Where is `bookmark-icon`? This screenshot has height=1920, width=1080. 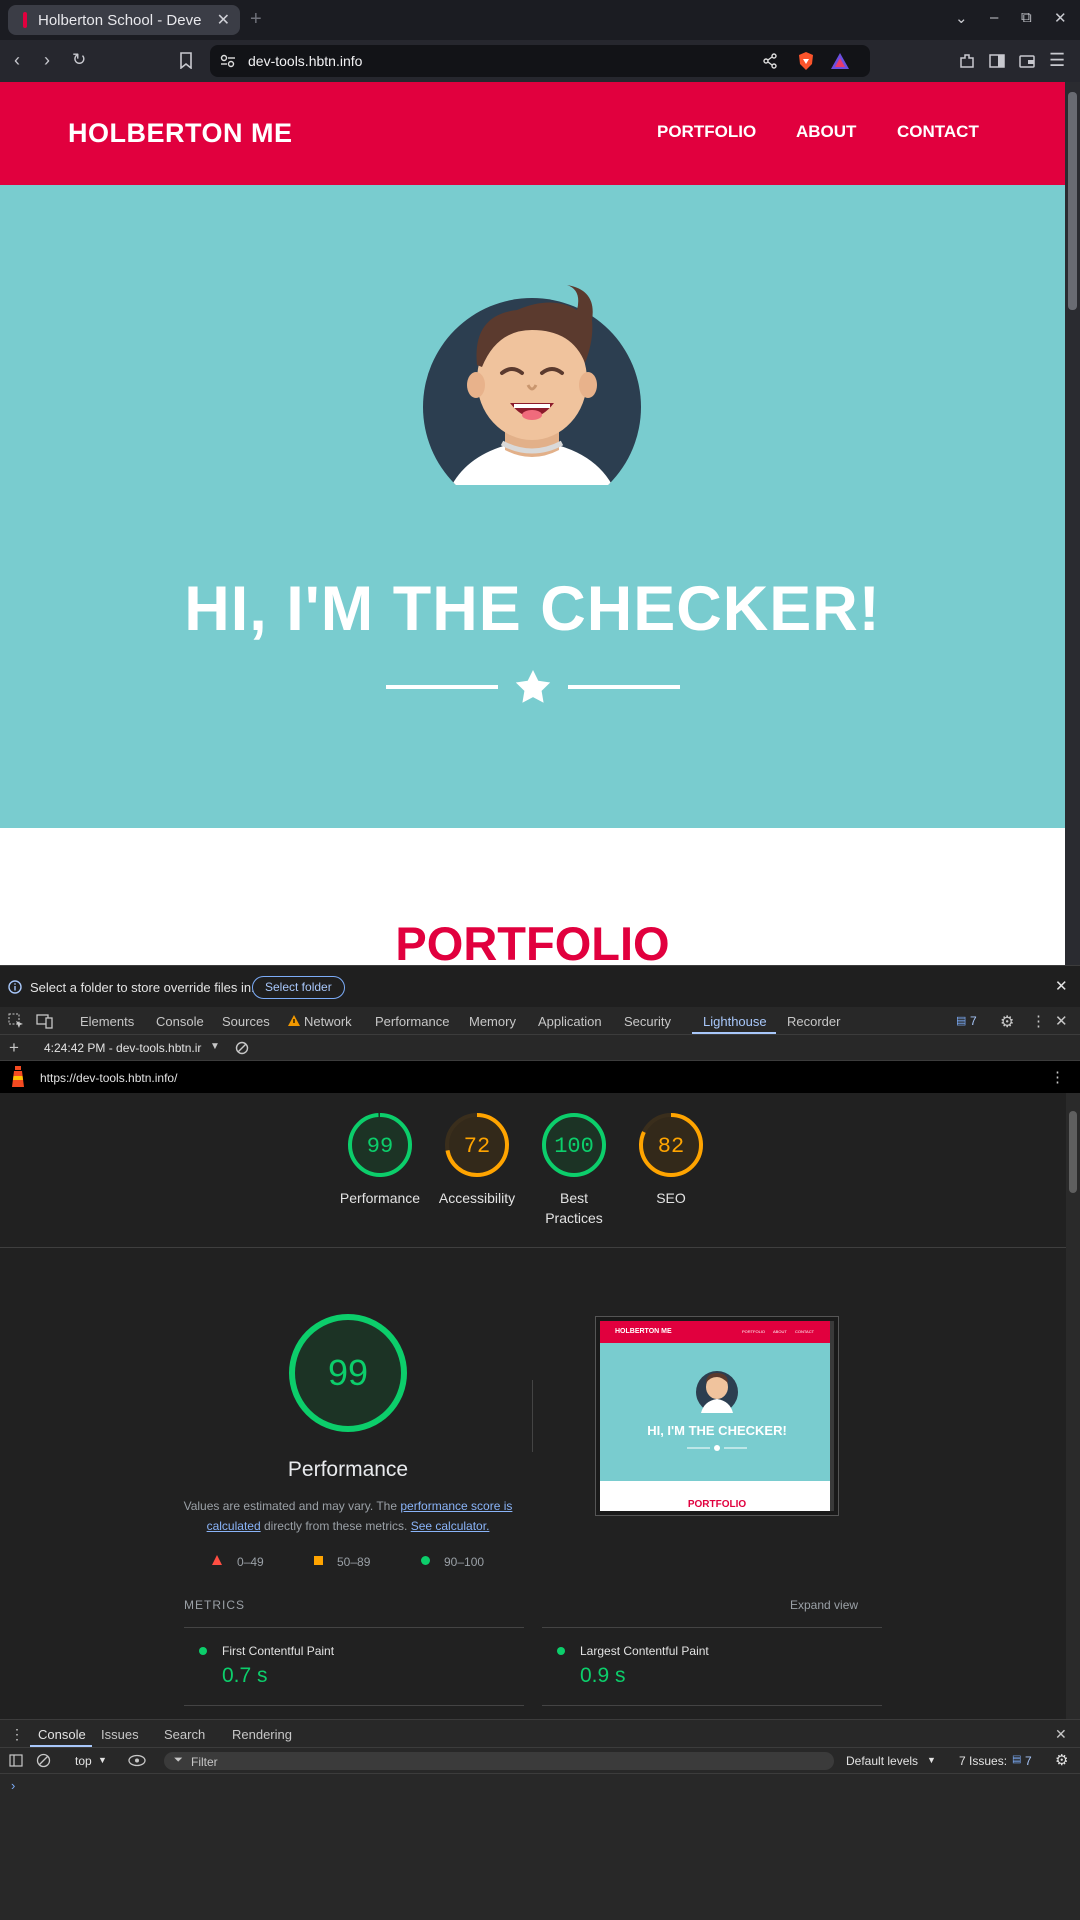
bookmark-icon is located at coordinates (186, 60).